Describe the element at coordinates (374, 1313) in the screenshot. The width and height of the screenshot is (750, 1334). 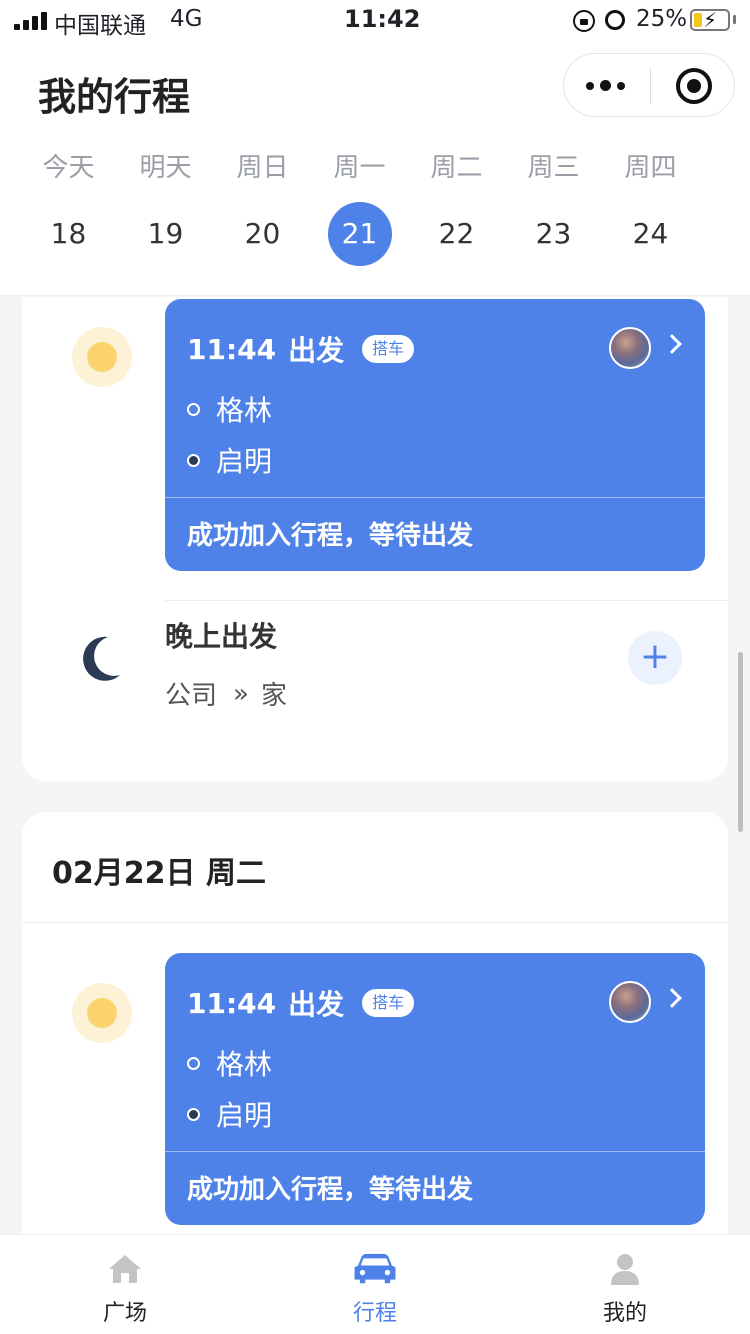
I see `tab-label: 行程` at that location.